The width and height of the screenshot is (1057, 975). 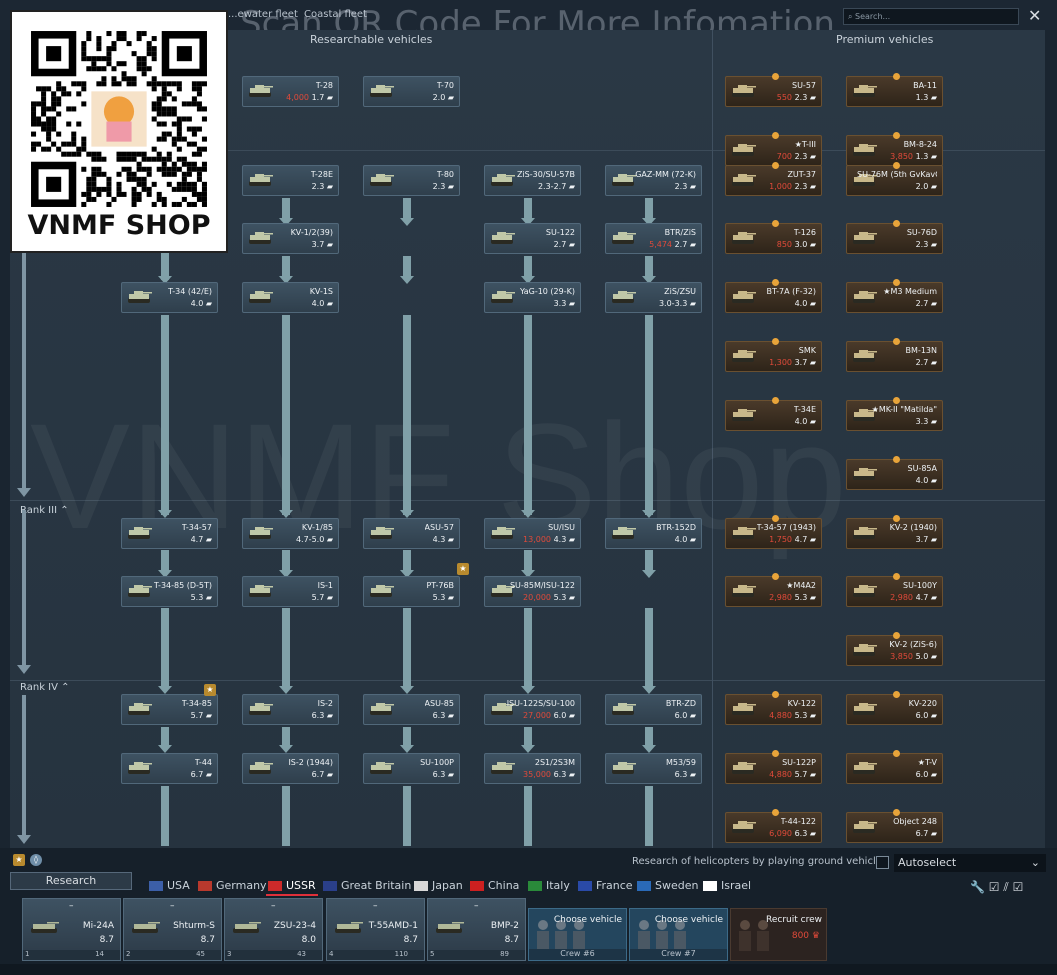 I want to click on upgrade-icon: ⫽, so click(x=1005, y=887).